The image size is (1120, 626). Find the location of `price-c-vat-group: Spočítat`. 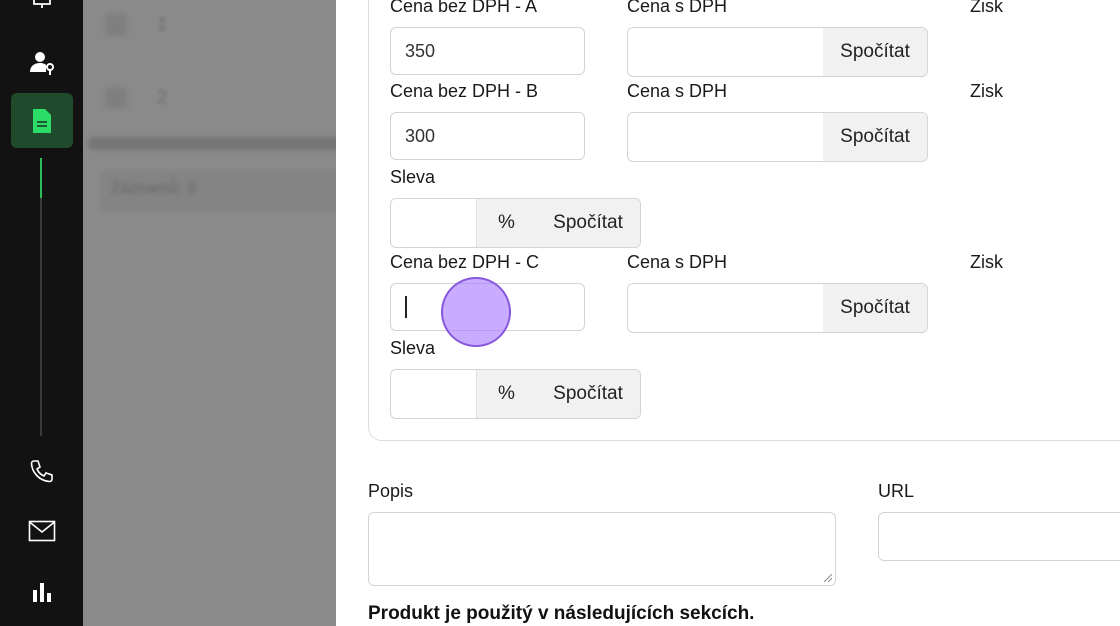

price-c-vat-group: Spočítat is located at coordinates (777, 308).